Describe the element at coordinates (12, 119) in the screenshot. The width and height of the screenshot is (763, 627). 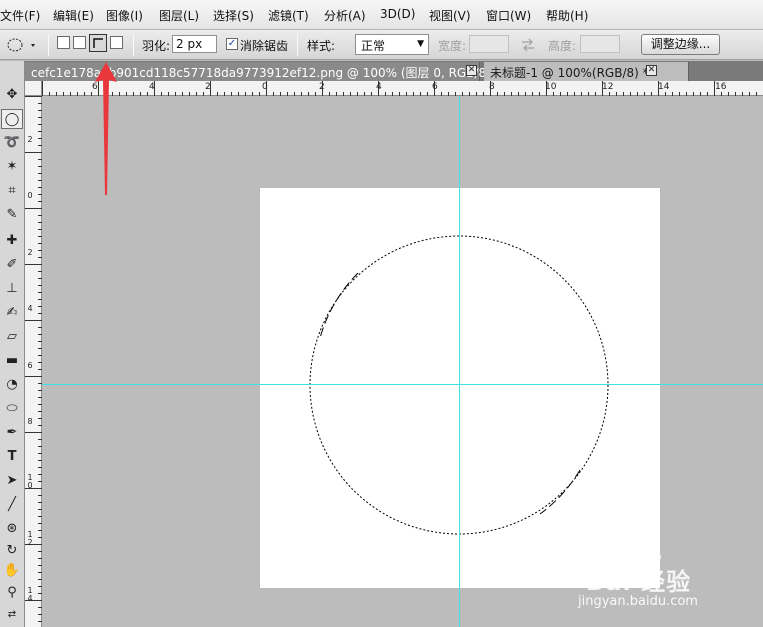
I see `elliptical-marquee-icon: ◯` at that location.